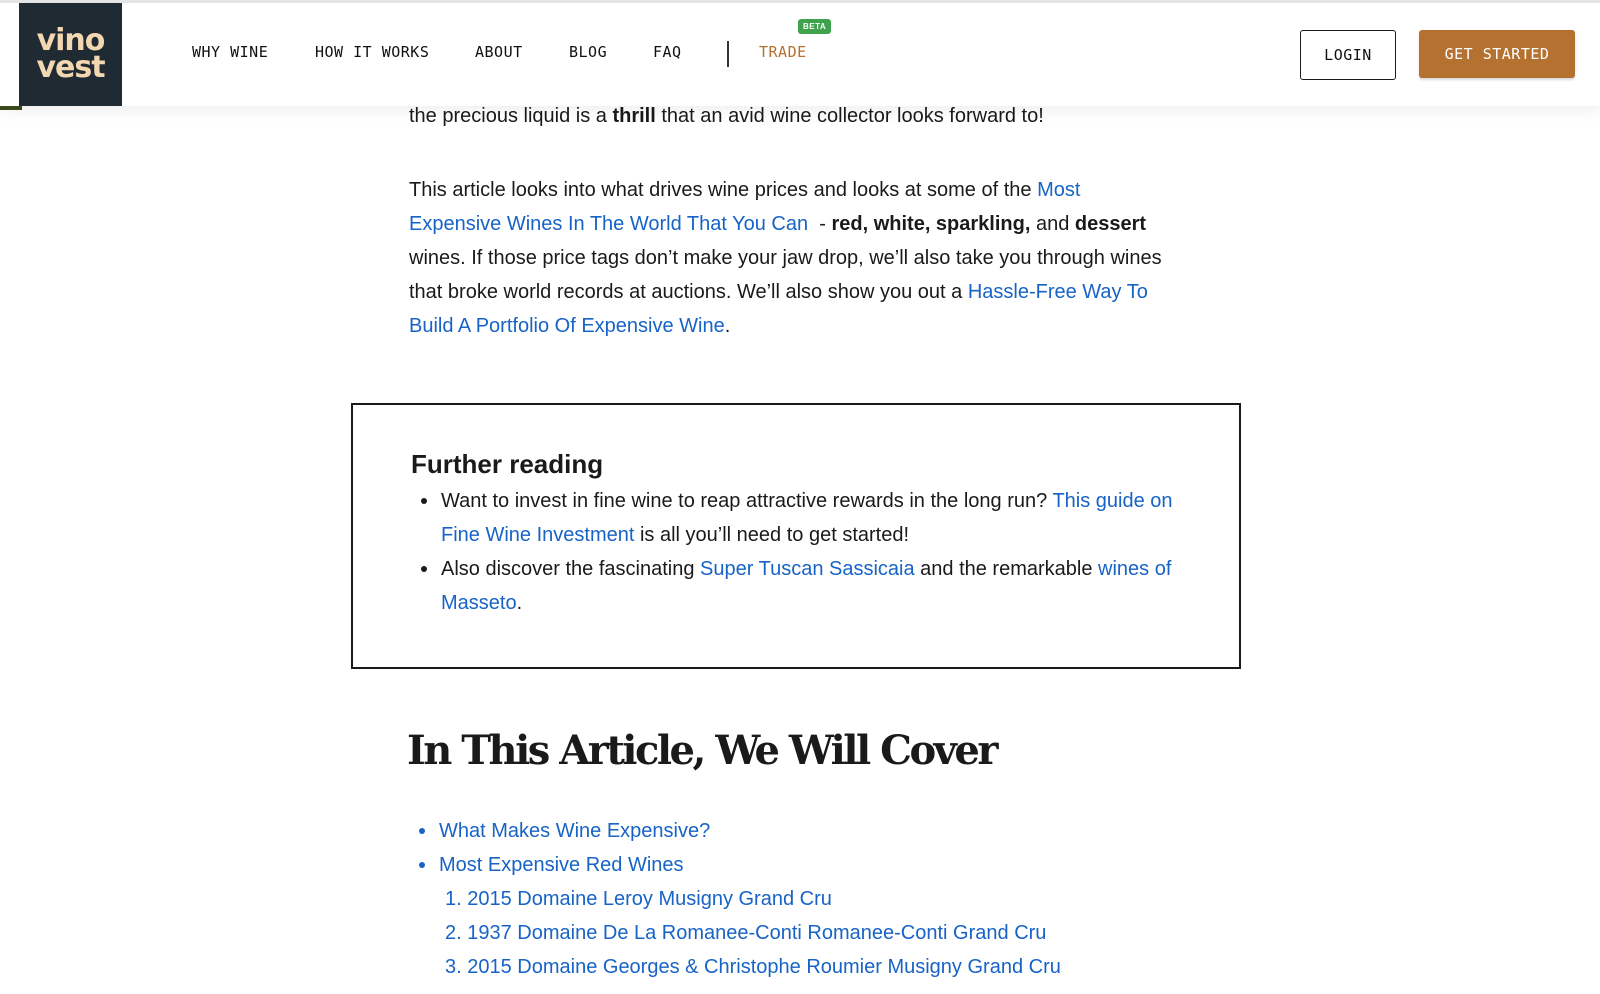  What do you see at coordinates (507, 464) in the screenshot?
I see `further-reading-title: Further reading` at bounding box center [507, 464].